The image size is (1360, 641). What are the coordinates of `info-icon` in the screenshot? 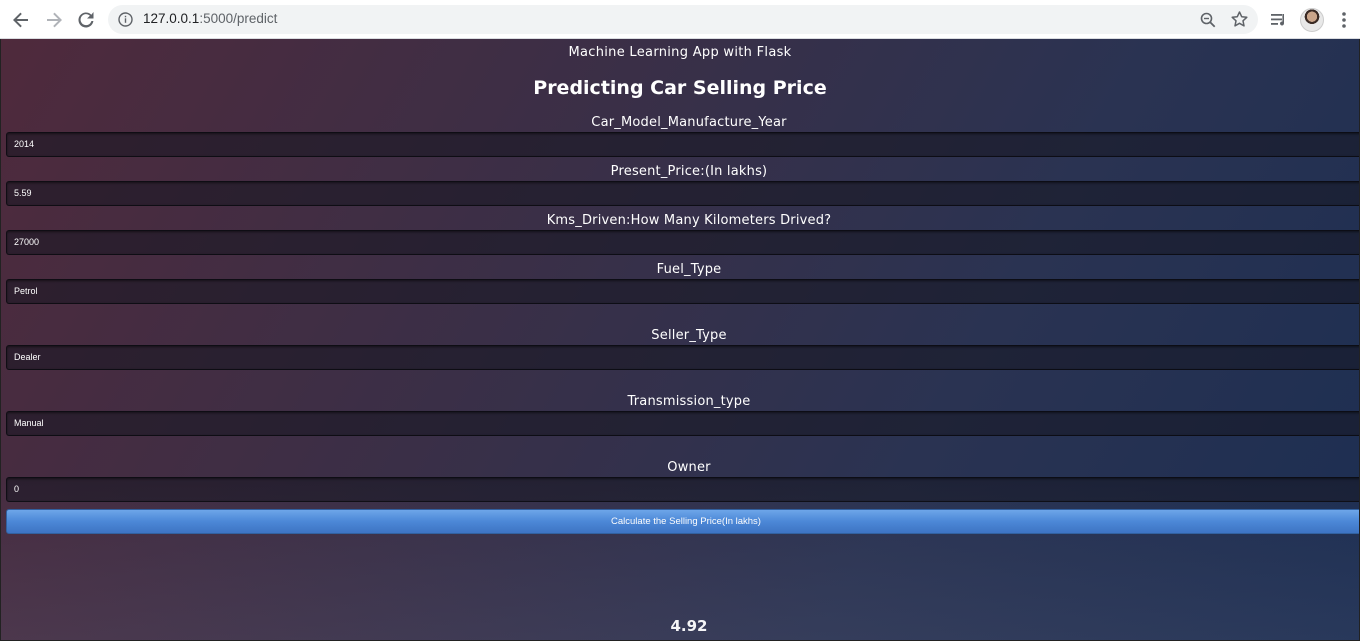 It's located at (125, 19).